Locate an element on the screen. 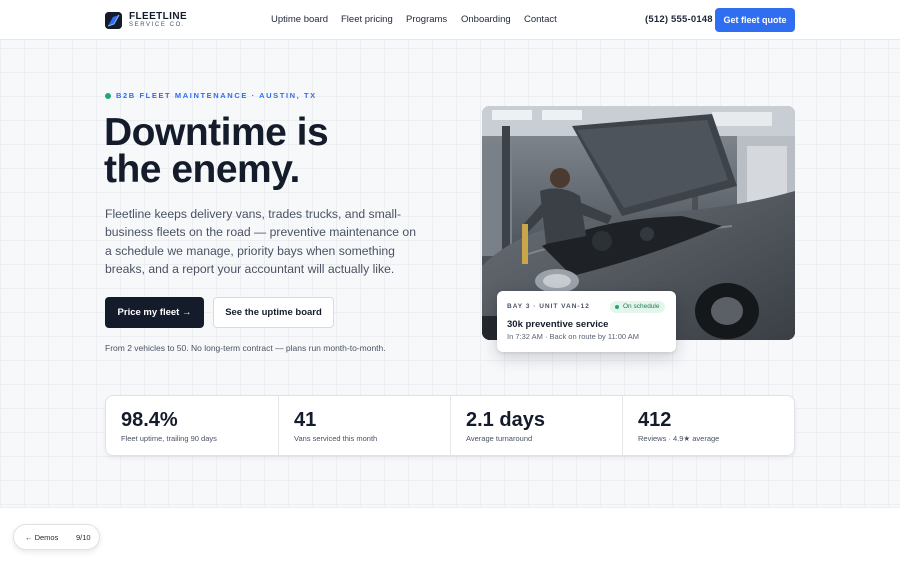 The width and height of the screenshot is (900, 563). badge-label: On schedule is located at coordinates (641, 306).